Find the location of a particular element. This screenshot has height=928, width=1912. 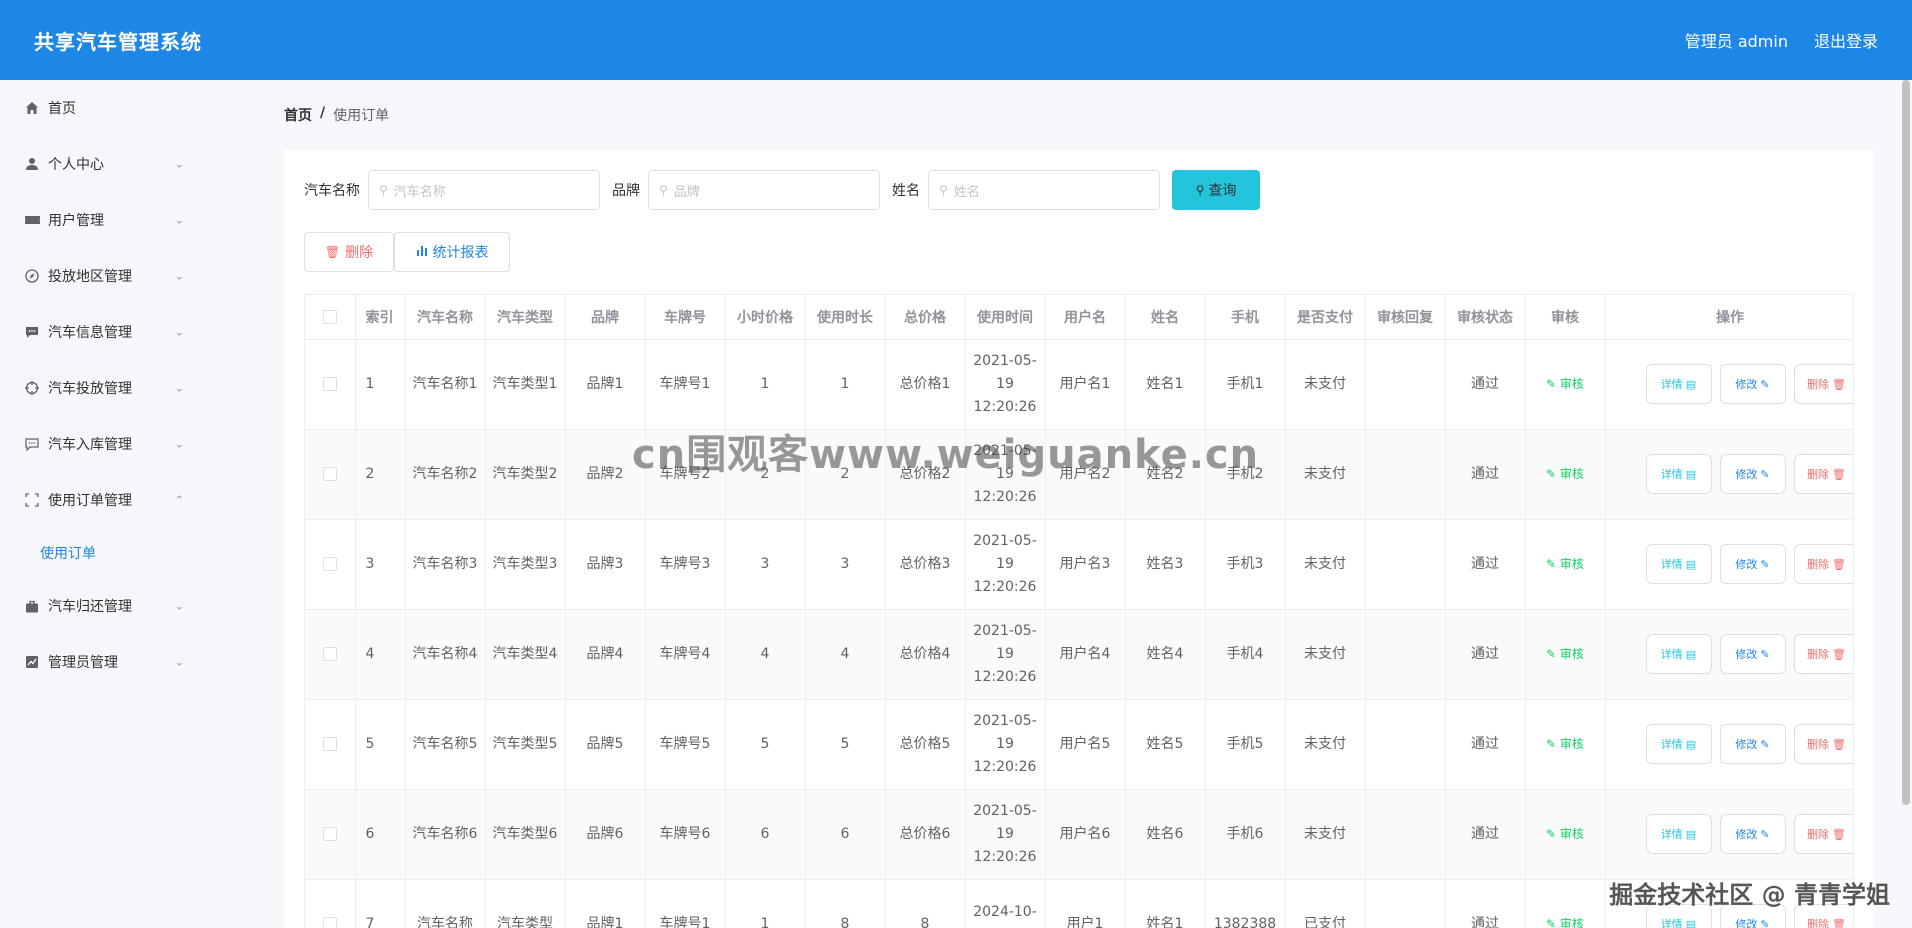

cell-car-type: 汽车类型1 is located at coordinates (525, 384).